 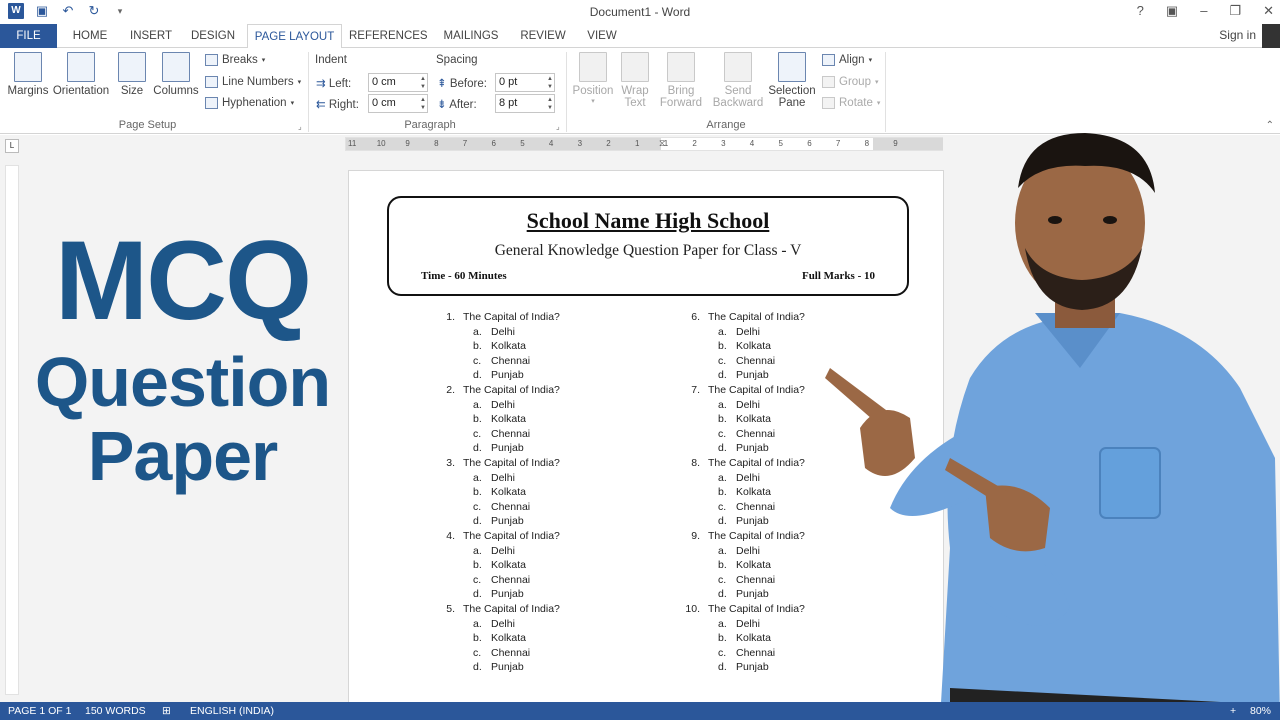 I want to click on option-text: Kolkata, so click(x=754, y=492).